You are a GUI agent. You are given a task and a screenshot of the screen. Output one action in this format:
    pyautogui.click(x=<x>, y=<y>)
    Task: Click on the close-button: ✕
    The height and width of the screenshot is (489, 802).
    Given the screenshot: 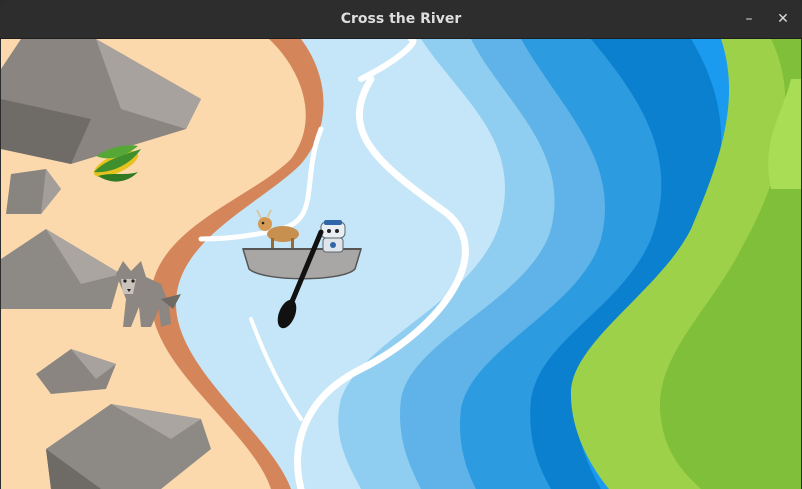 What is the action you would take?
    pyautogui.click(x=783, y=19)
    